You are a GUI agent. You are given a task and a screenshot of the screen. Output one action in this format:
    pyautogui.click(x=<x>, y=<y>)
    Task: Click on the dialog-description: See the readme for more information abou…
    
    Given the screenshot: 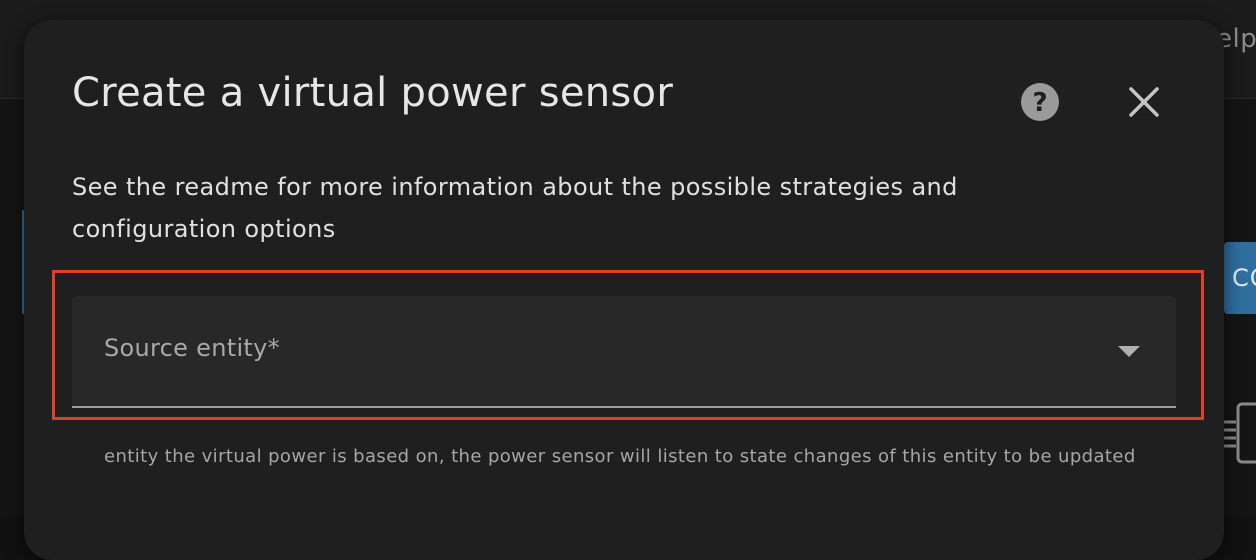 What is the action you would take?
    pyautogui.click(x=515, y=208)
    